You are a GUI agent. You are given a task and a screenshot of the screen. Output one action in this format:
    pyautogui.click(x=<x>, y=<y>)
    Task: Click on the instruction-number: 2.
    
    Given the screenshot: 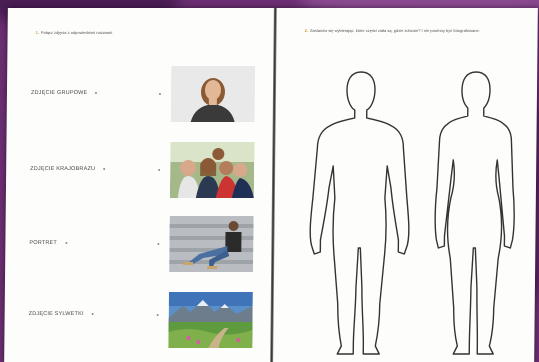 What is the action you would take?
    pyautogui.click(x=306, y=30)
    